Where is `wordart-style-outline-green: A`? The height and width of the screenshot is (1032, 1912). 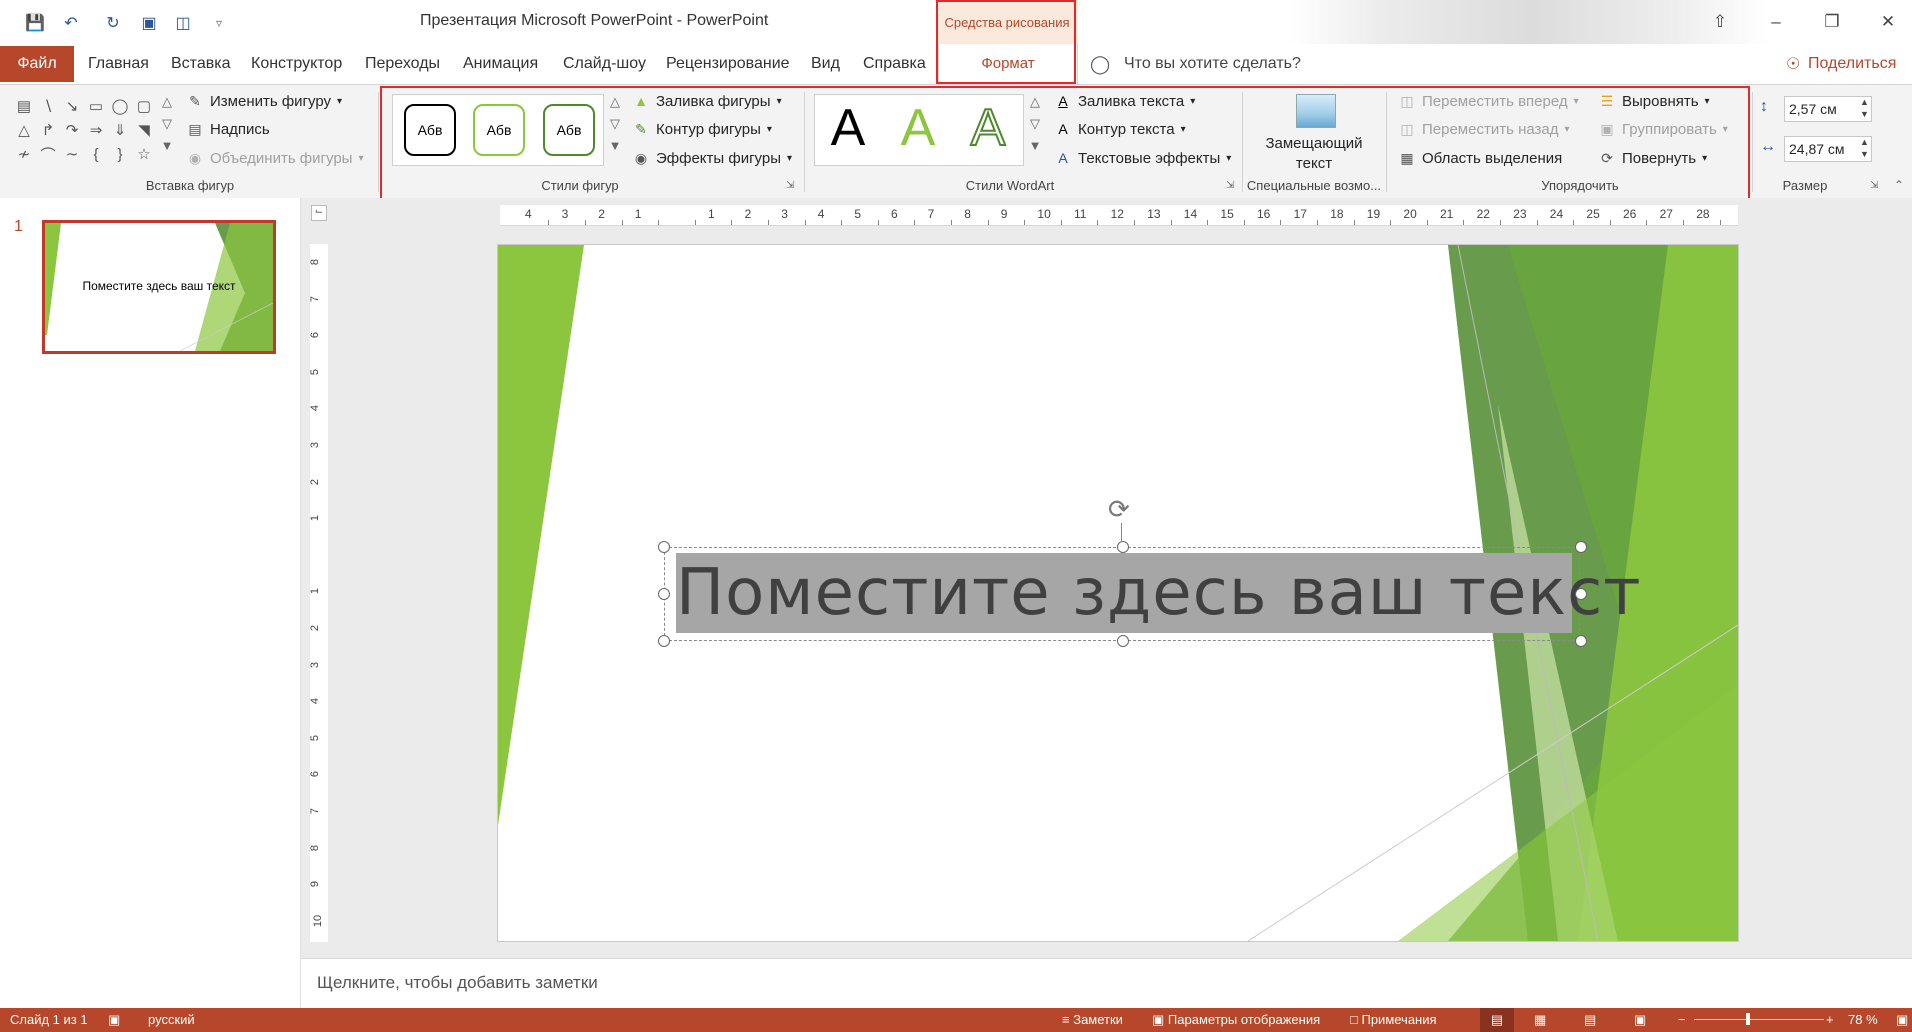
wordart-style-outline-green: A is located at coordinates (988, 128).